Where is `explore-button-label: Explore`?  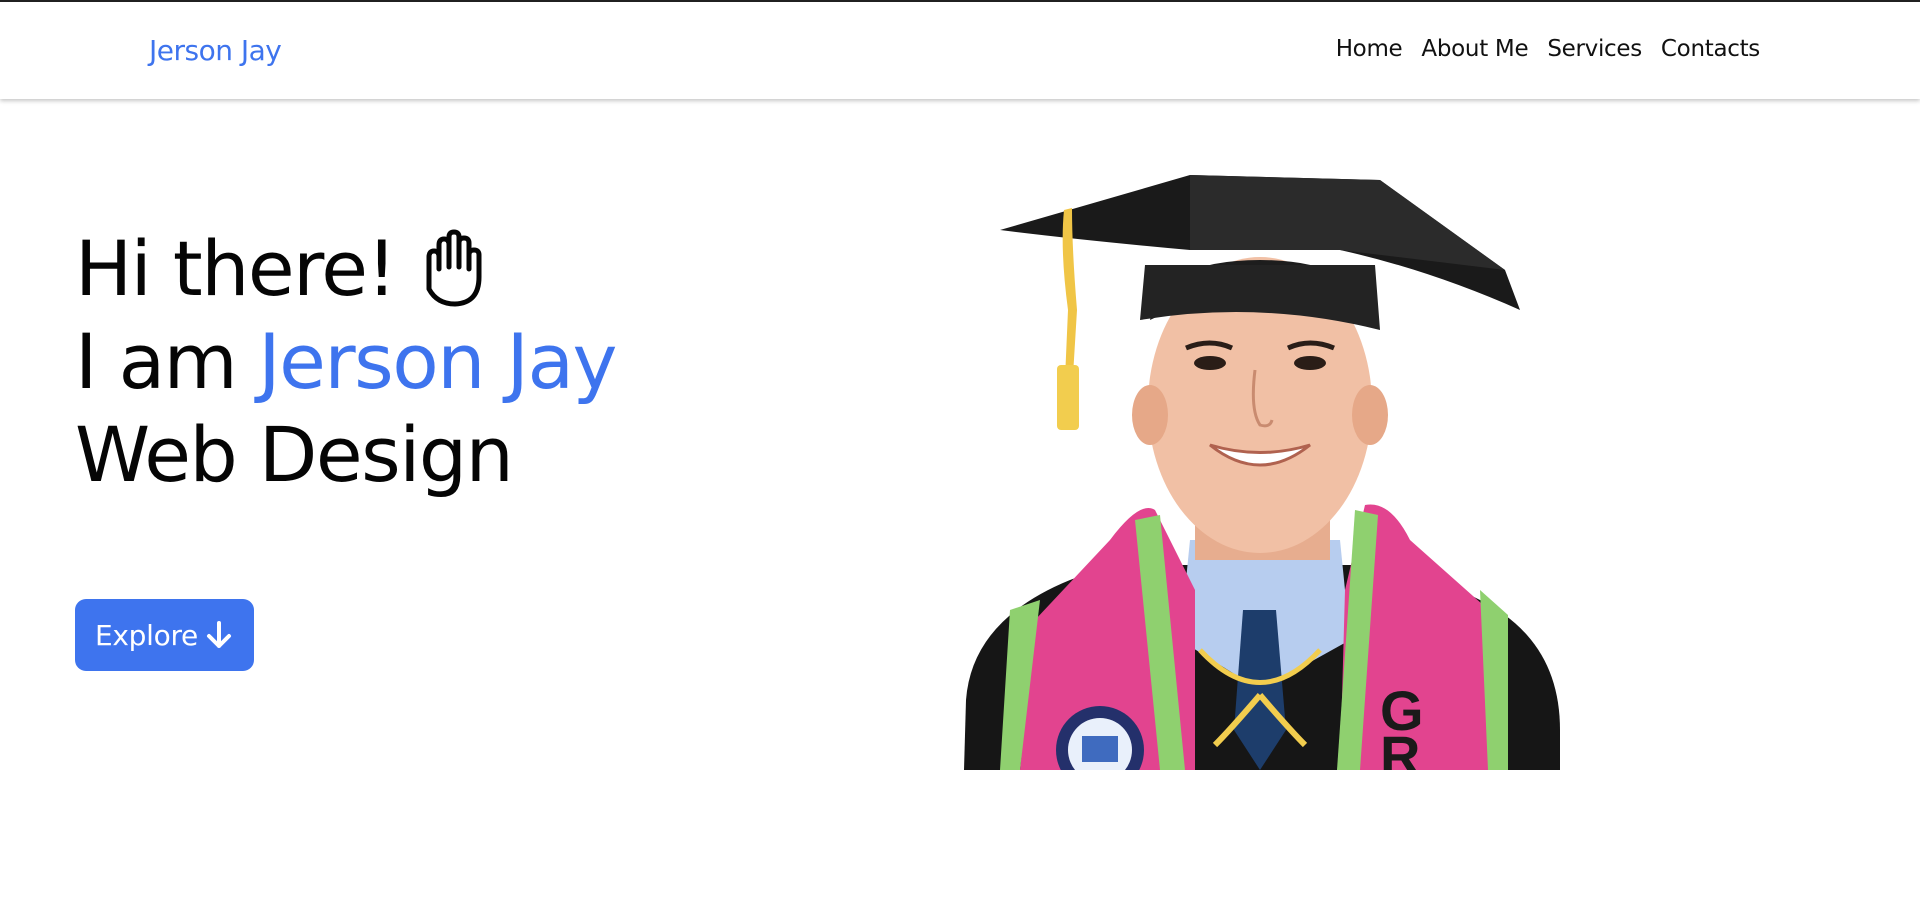
explore-button-label: Explore is located at coordinates (146, 635).